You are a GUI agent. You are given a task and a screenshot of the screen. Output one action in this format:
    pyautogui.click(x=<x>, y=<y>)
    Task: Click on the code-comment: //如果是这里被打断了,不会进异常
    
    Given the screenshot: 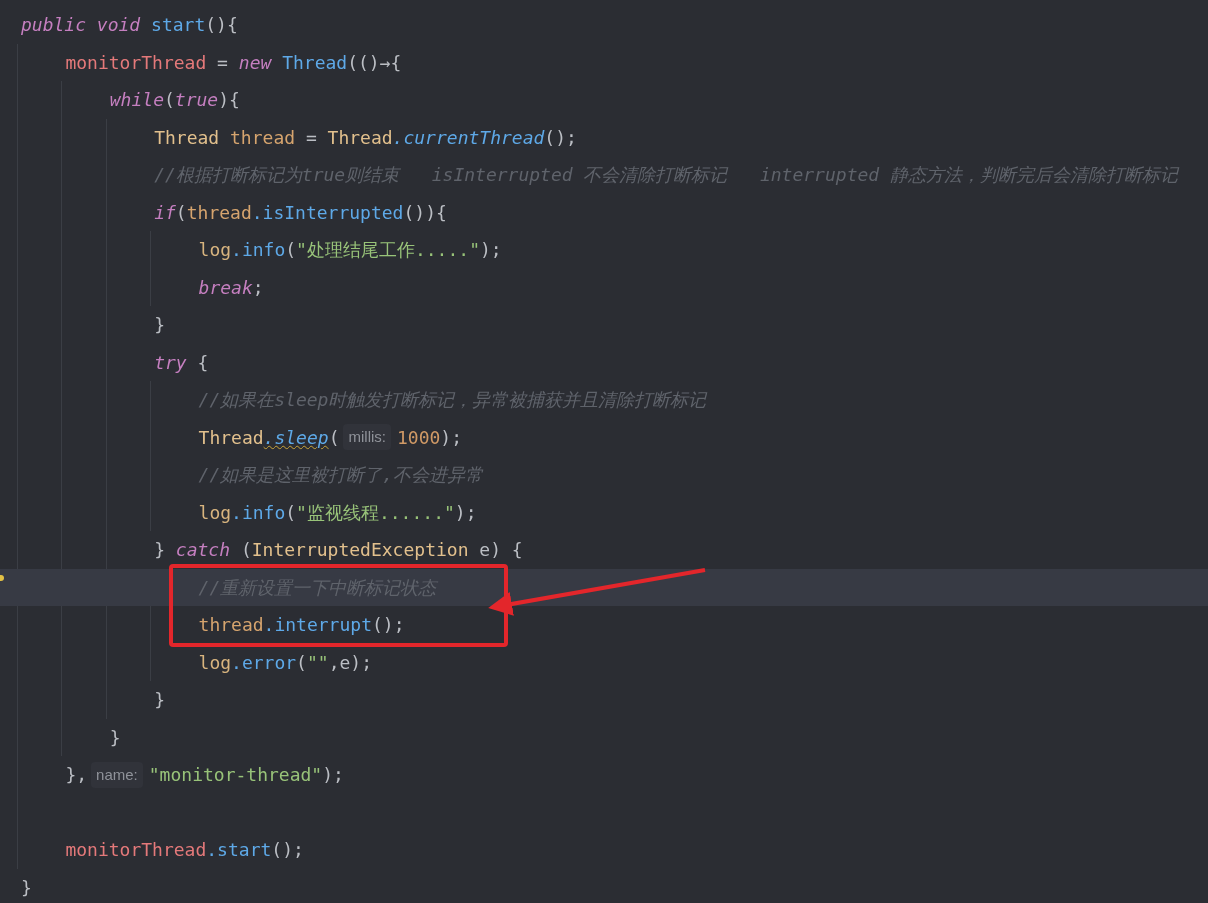 What is the action you would take?
    pyautogui.click(x=341, y=475)
    